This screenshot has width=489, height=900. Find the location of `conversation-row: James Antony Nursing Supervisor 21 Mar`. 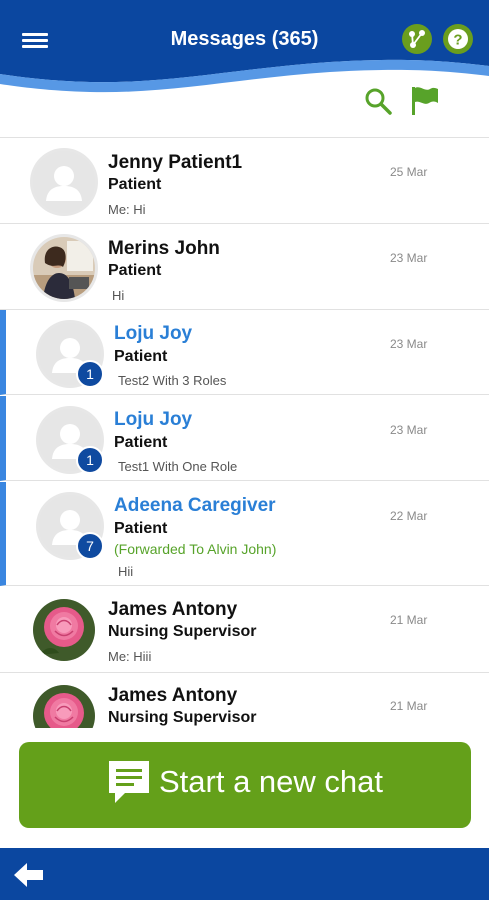

conversation-row: James Antony Nursing Supervisor 21 Mar is located at coordinates (244, 700).